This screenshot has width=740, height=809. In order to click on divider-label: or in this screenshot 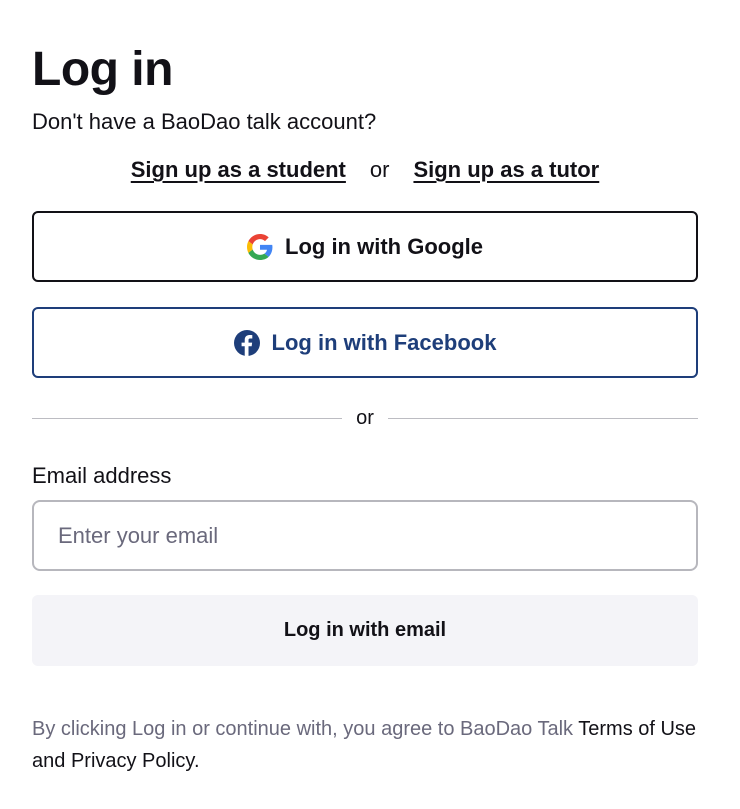, I will do `click(365, 417)`.